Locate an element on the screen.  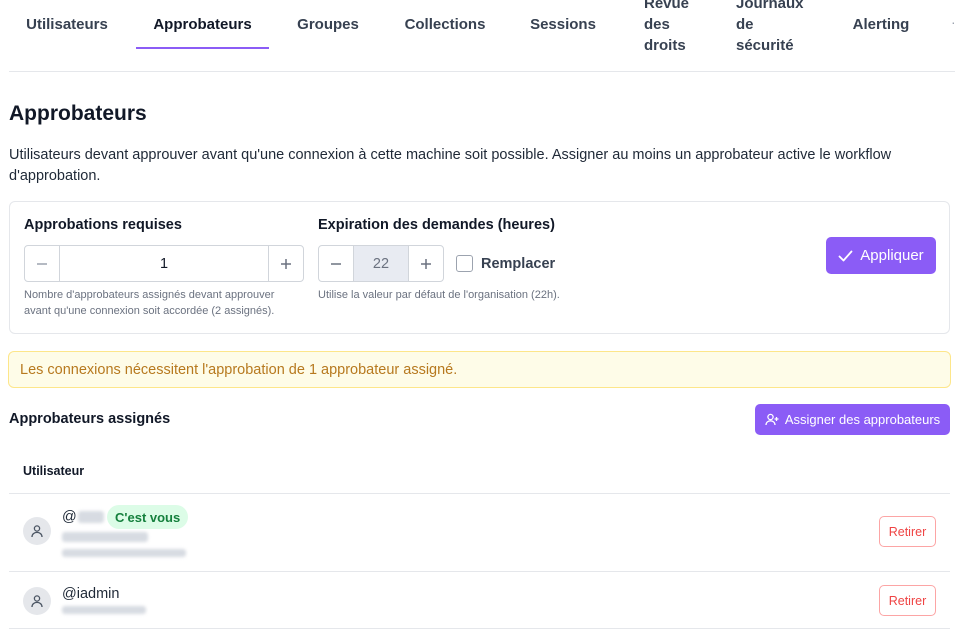
override-toggle: Remplacer is located at coordinates (505, 263).